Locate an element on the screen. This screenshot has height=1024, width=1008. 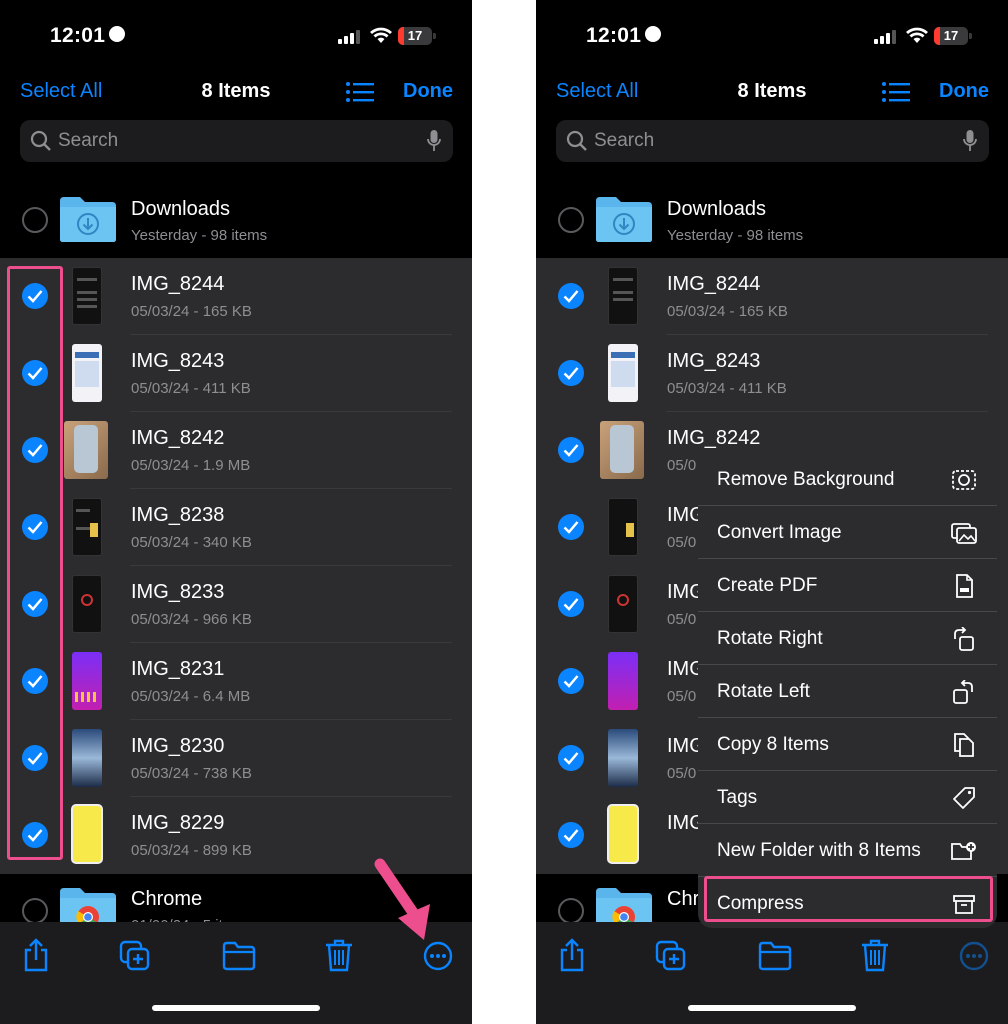
file-meta: 05/03/24 - 165 KB is located at coordinates (191, 311).